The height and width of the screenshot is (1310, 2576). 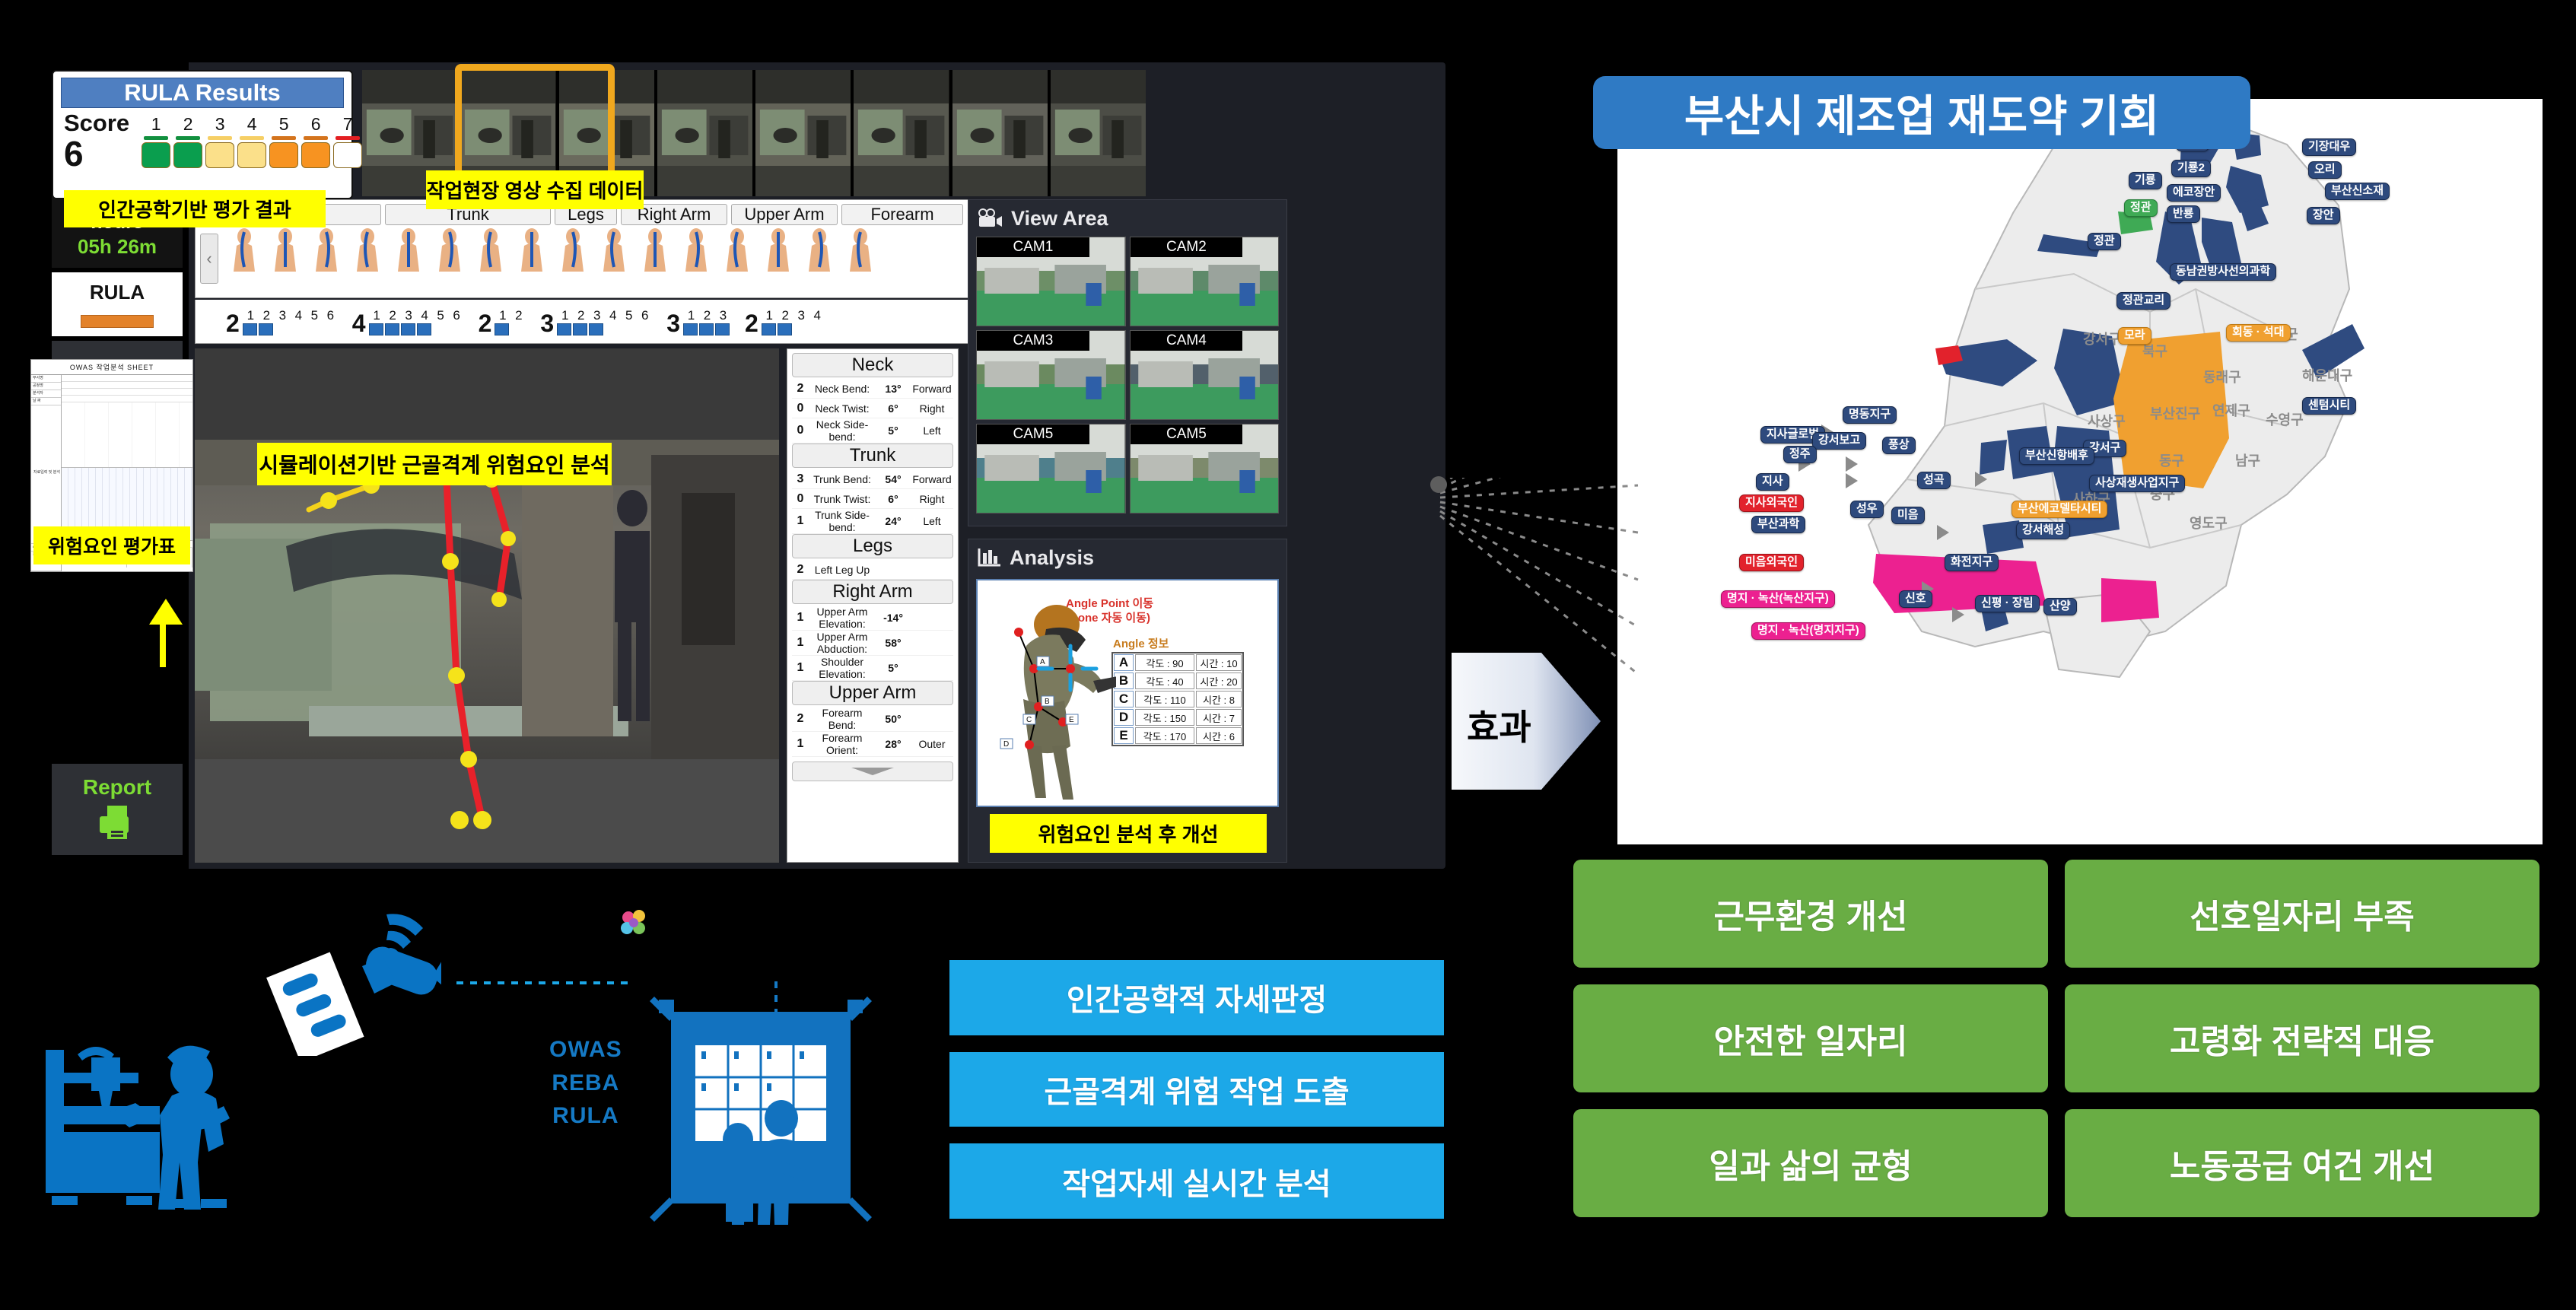 I want to click on post-analysis-improvement-badge: 위험요인 분석 후 개선, so click(x=1128, y=833).